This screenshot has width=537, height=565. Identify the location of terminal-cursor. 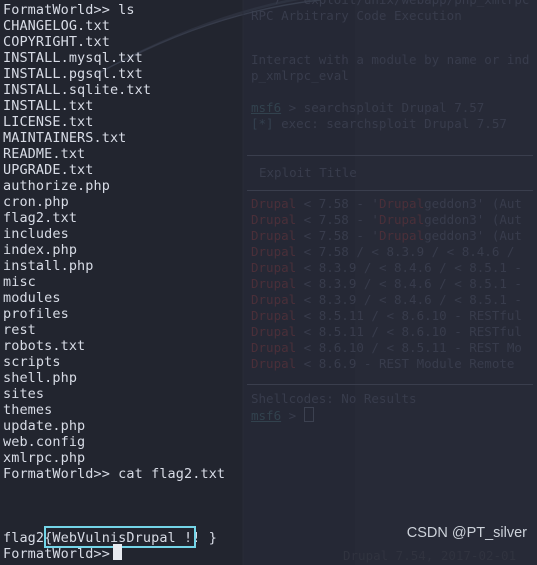
(117, 552).